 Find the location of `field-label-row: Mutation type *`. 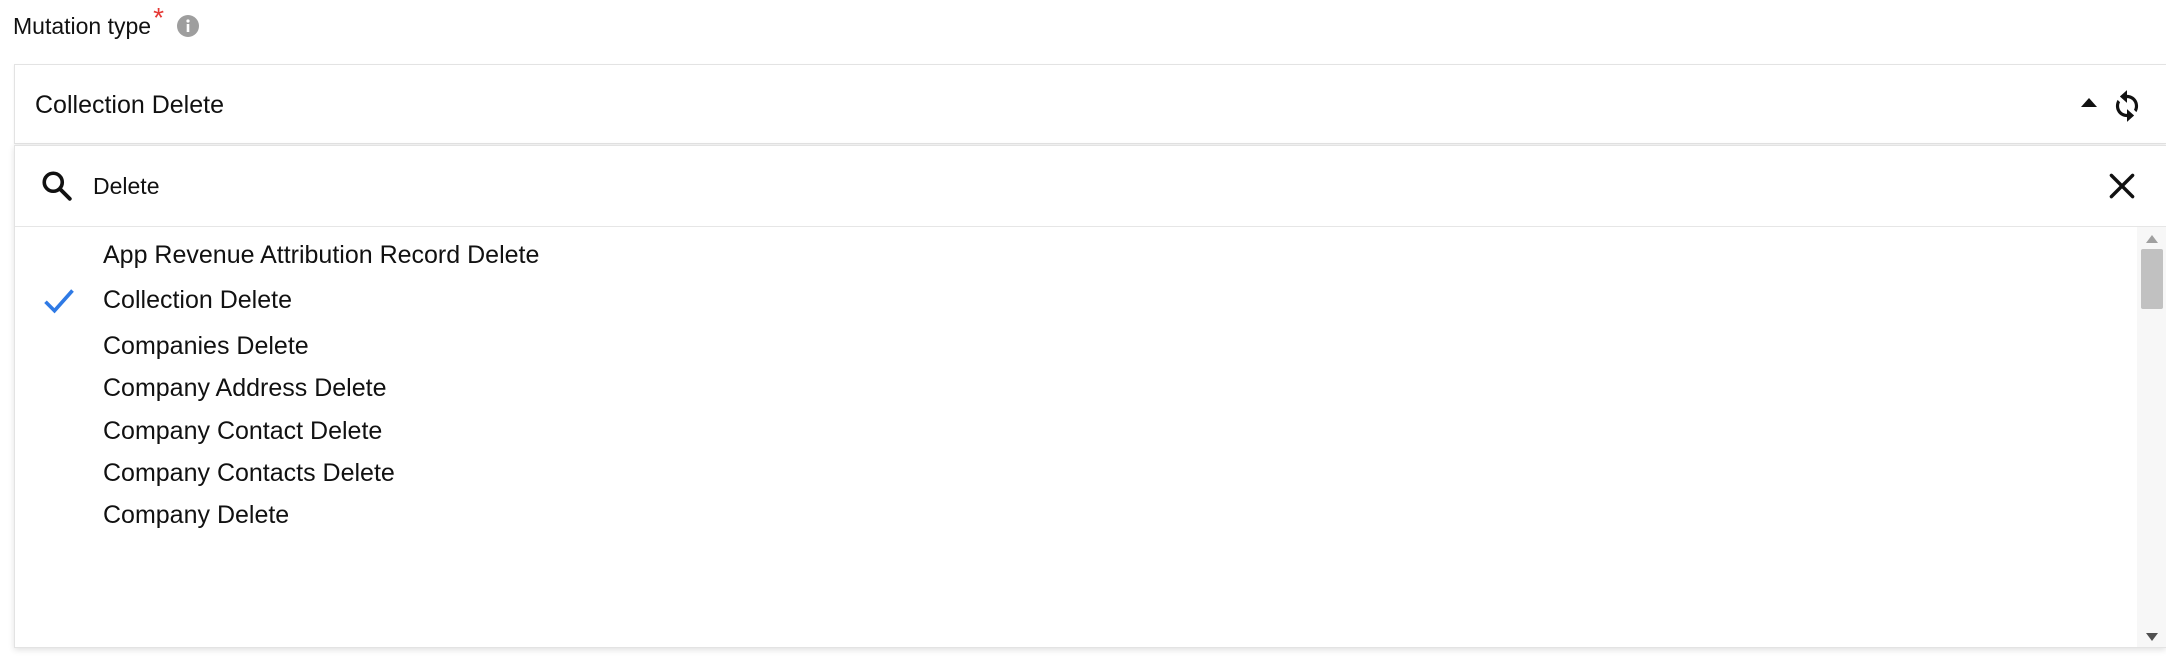

field-label-row: Mutation type * is located at coordinates (106, 24).